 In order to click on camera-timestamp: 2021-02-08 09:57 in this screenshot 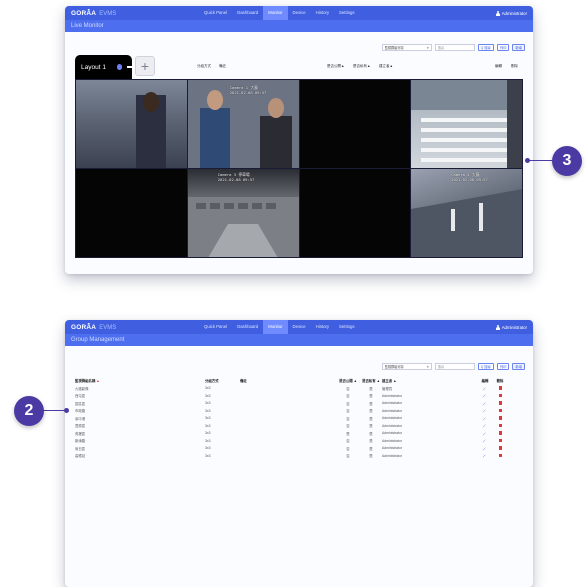, I will do `click(469, 179)`.